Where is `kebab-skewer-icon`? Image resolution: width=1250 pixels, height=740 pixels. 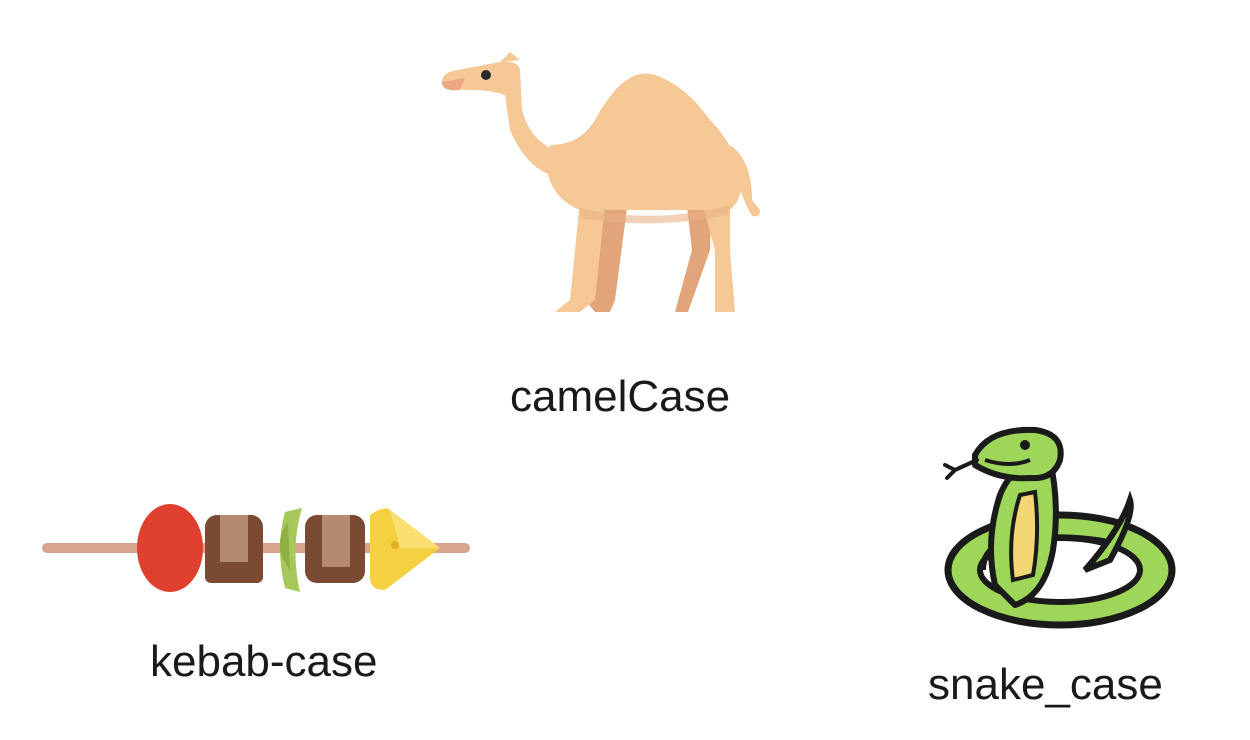
kebab-skewer-icon is located at coordinates (256, 548).